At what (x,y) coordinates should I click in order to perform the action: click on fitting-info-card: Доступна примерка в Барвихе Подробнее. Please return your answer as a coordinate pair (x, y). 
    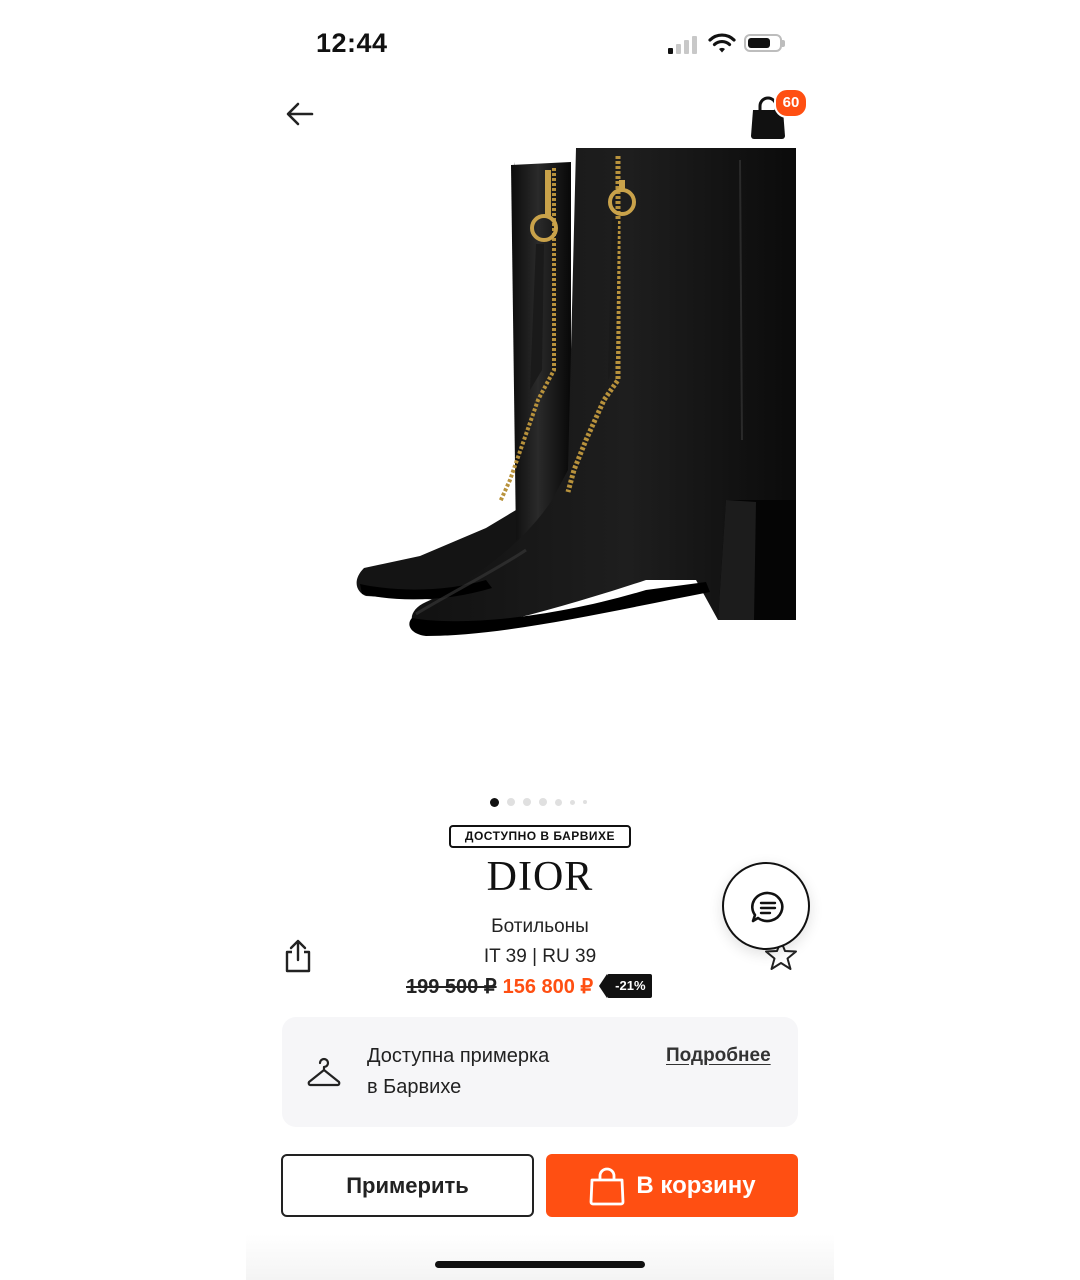
    Looking at the image, I should click on (540, 1072).